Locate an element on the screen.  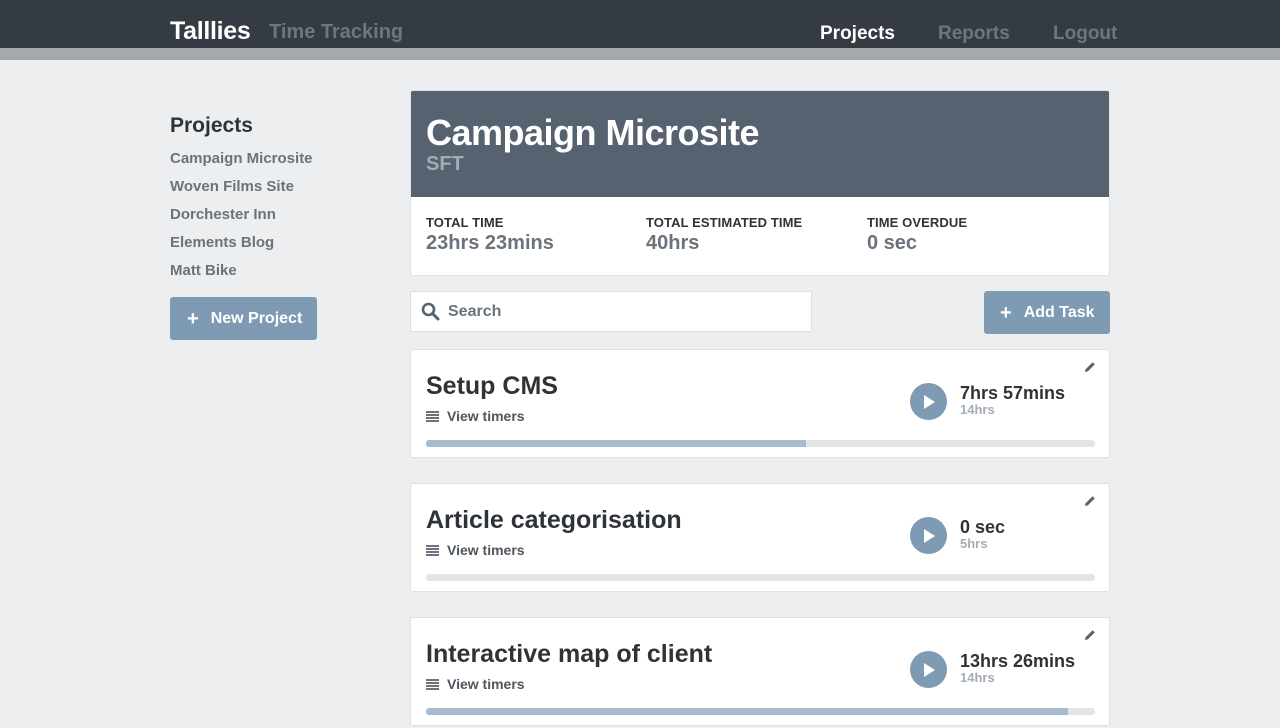
stat-total-time-value: 23hrs 23mins is located at coordinates (490, 243).